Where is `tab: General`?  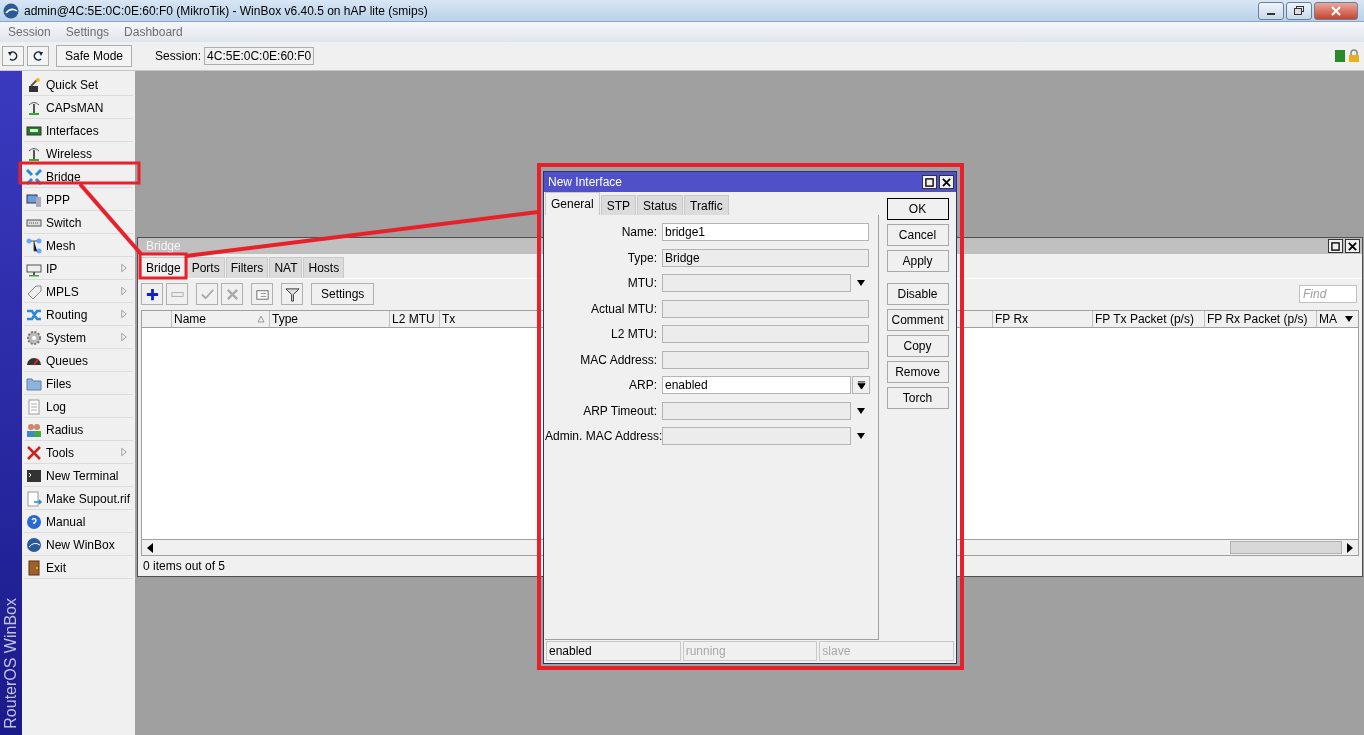 tab: General is located at coordinates (572, 203).